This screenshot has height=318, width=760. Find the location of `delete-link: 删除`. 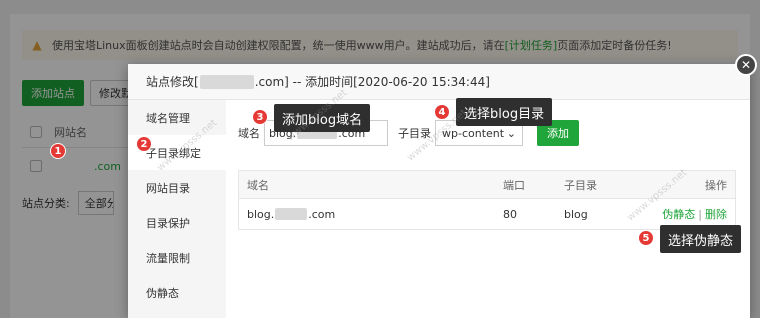

delete-link: 删除 is located at coordinates (716, 214).